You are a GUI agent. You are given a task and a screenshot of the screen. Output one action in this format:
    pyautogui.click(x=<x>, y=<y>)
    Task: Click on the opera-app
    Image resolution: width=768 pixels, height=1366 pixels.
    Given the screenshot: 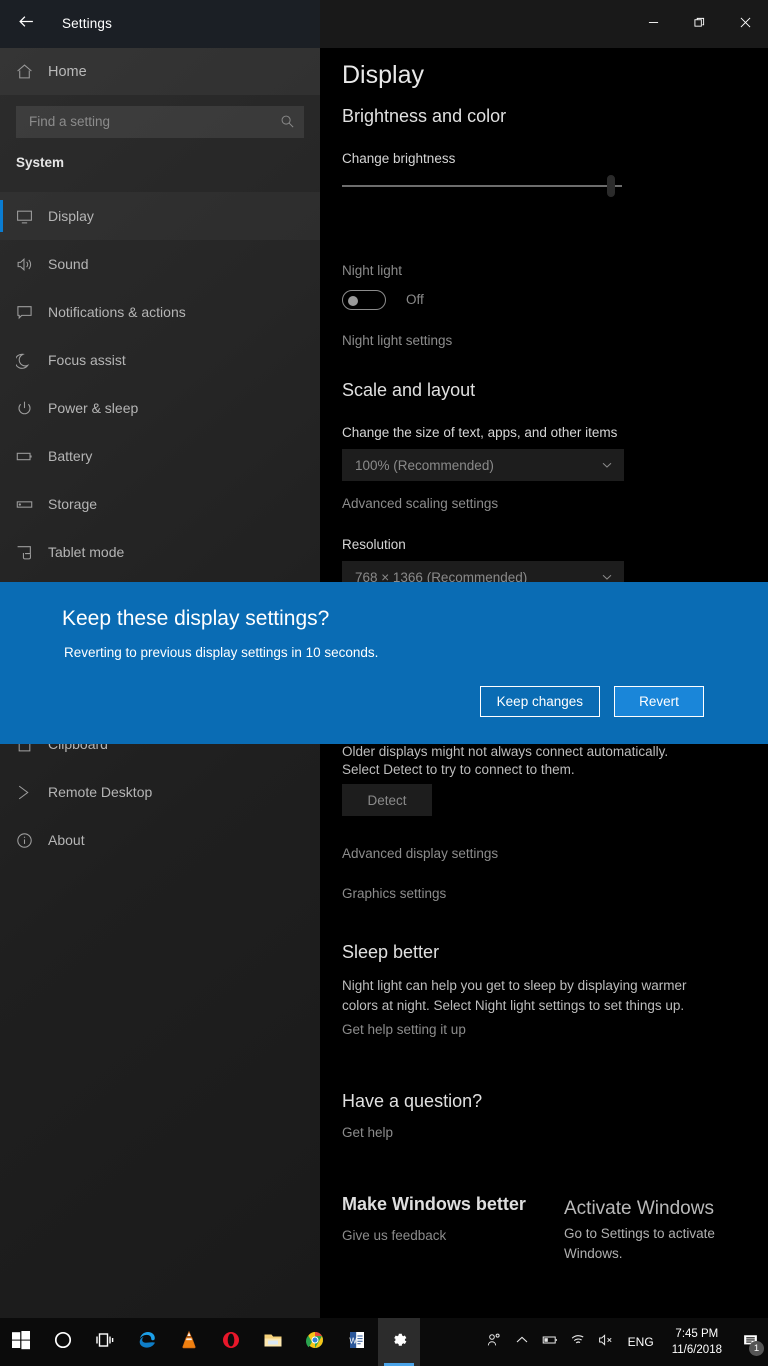 What is the action you would take?
    pyautogui.click(x=231, y=1342)
    